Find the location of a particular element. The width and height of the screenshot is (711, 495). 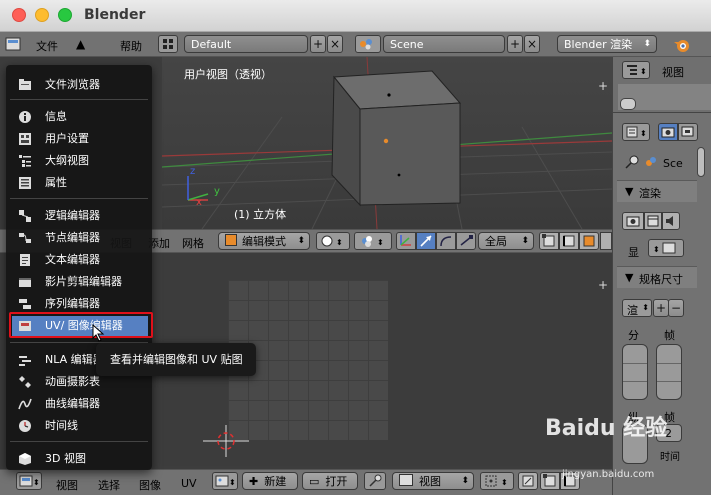

menu-separator is located at coordinates (79, 198).